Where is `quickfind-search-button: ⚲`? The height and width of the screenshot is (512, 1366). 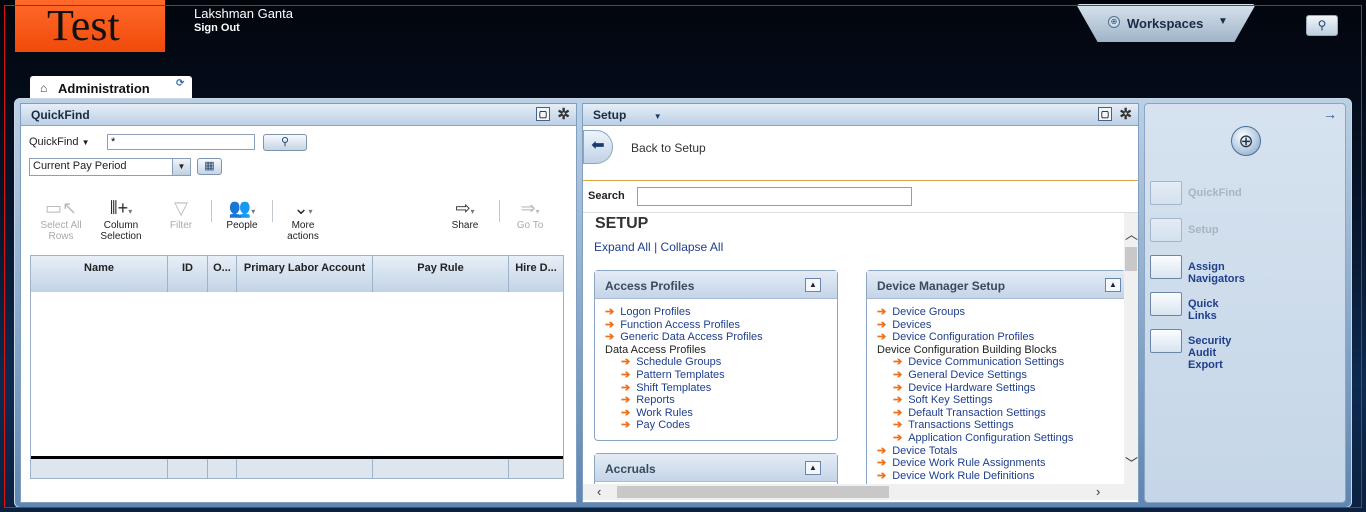
quickfind-search-button: ⚲ is located at coordinates (285, 142).